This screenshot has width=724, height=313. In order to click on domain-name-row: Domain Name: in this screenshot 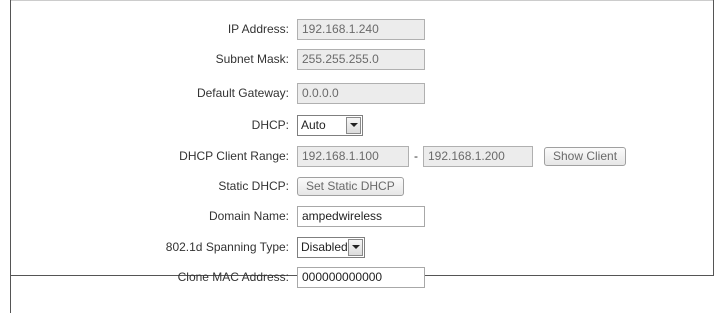, I will do `click(362, 216)`.